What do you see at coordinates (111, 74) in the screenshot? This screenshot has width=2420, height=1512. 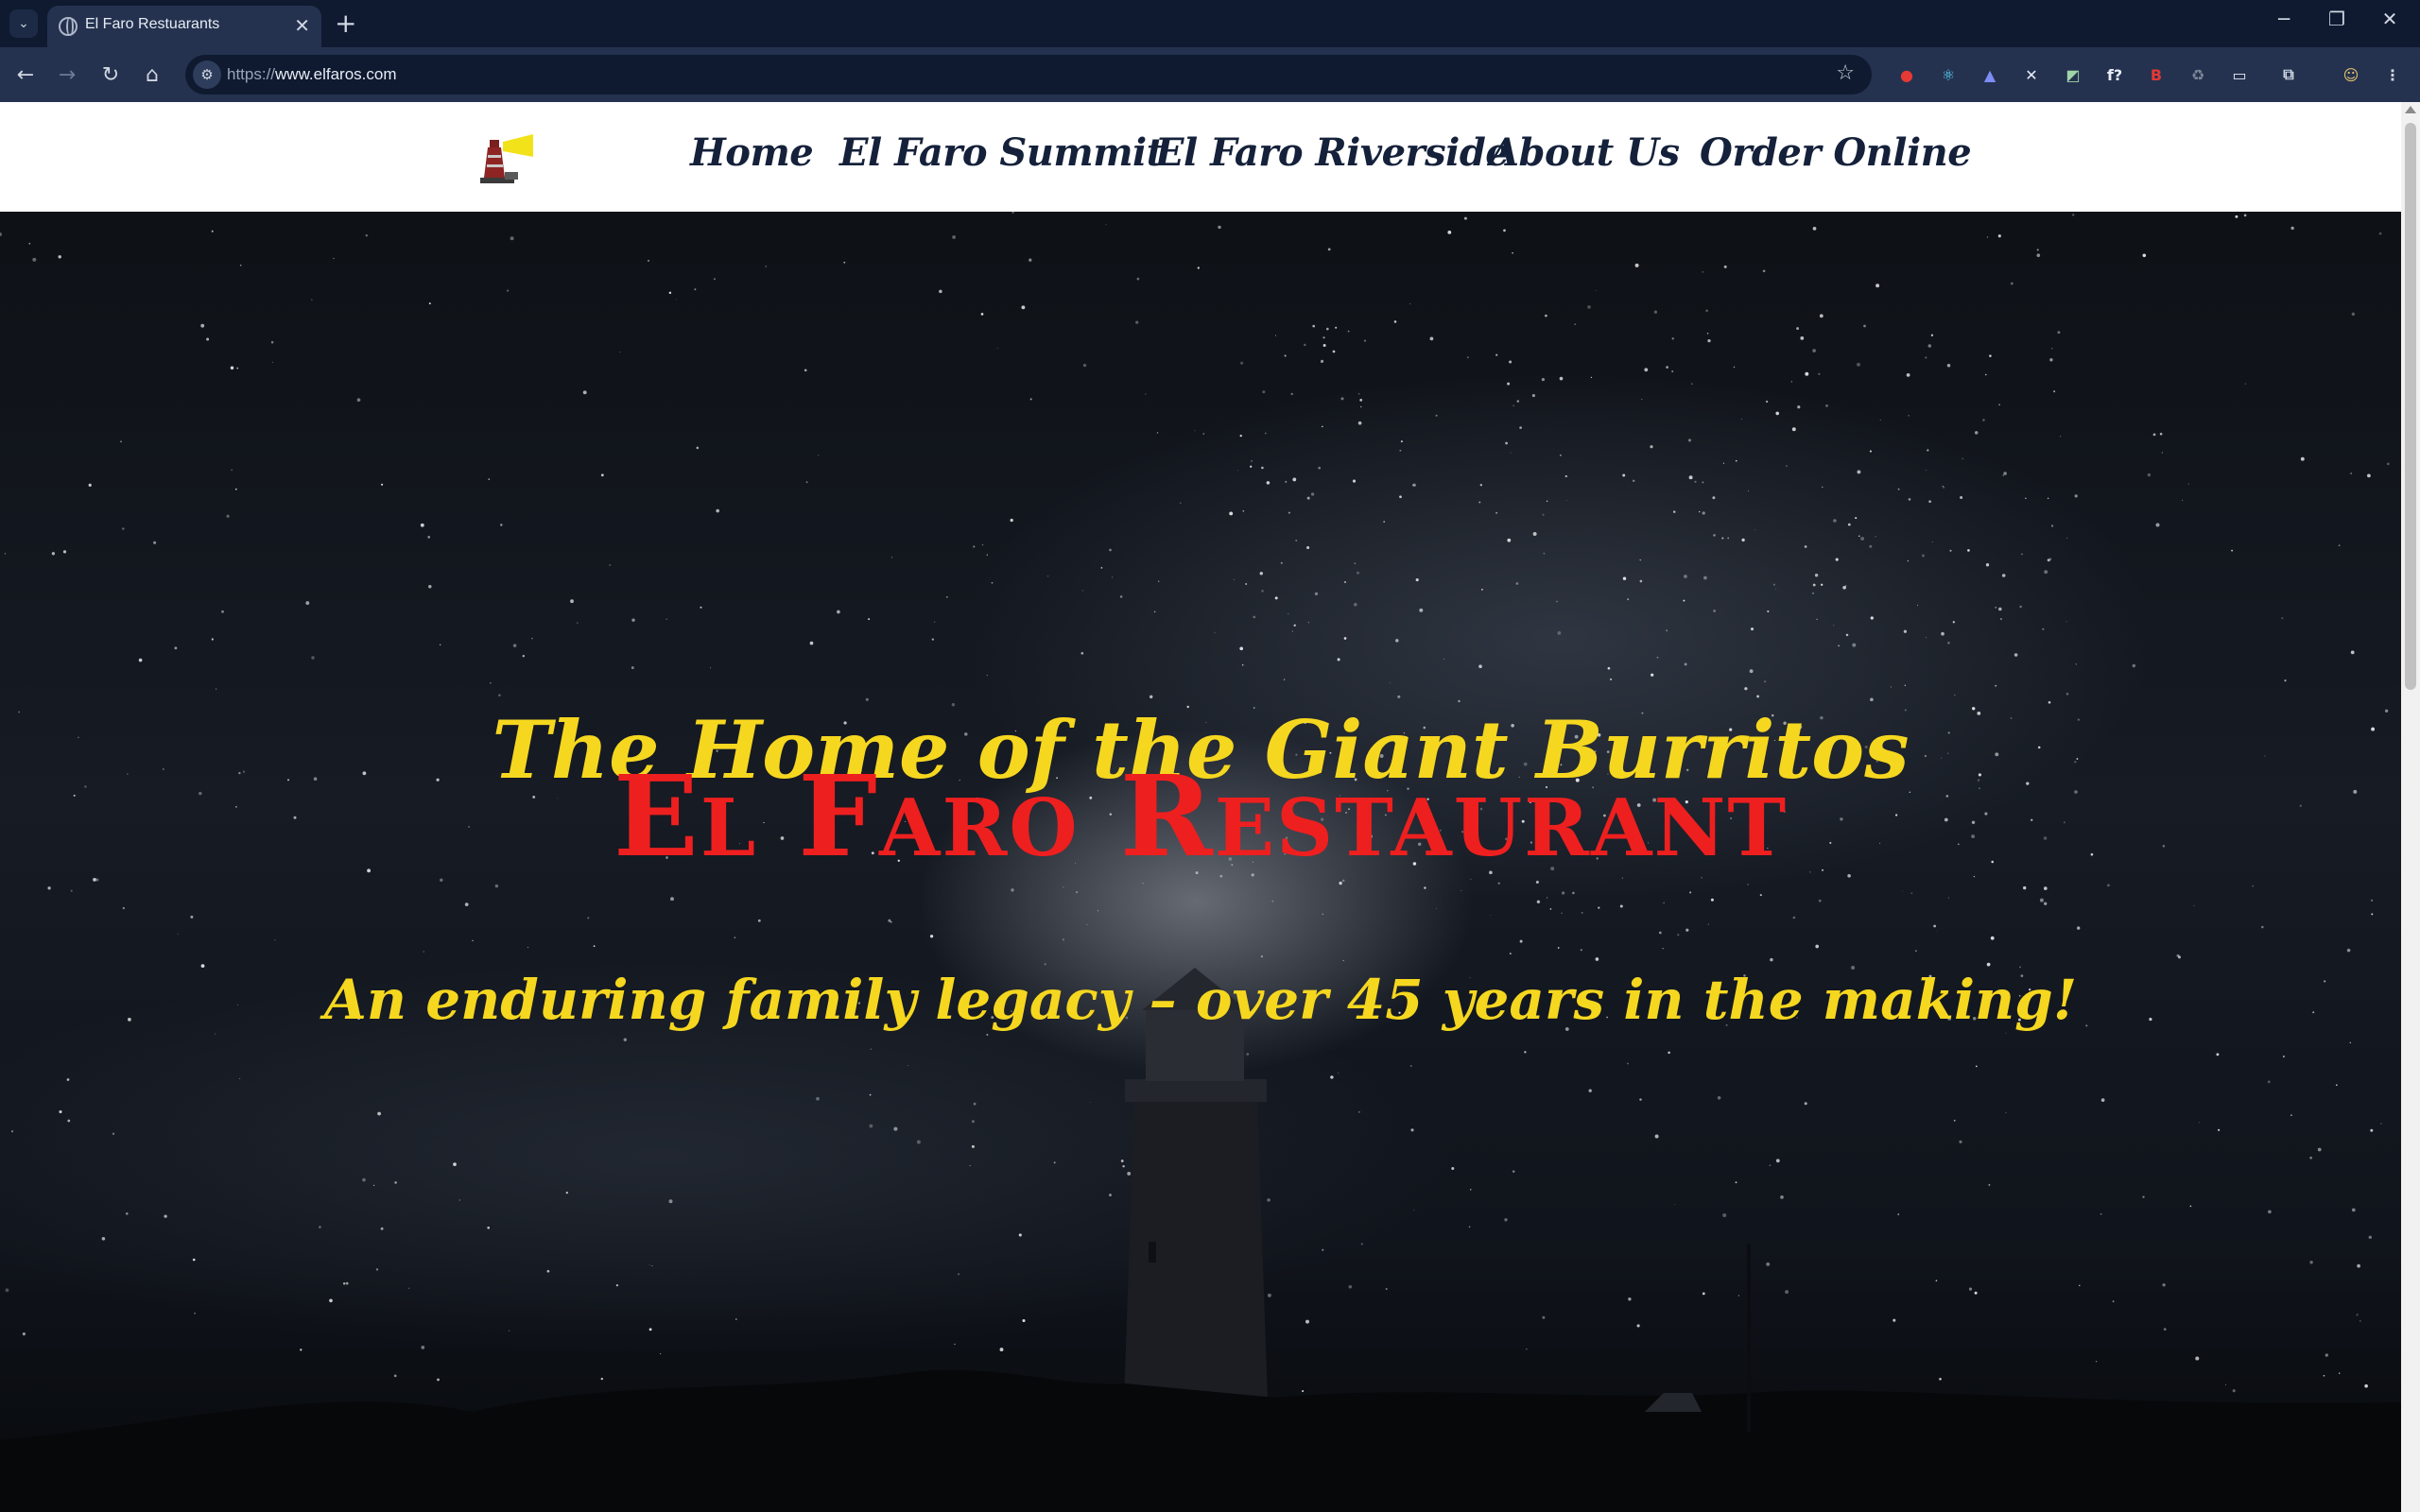 I see `reload-icon: ↻` at bounding box center [111, 74].